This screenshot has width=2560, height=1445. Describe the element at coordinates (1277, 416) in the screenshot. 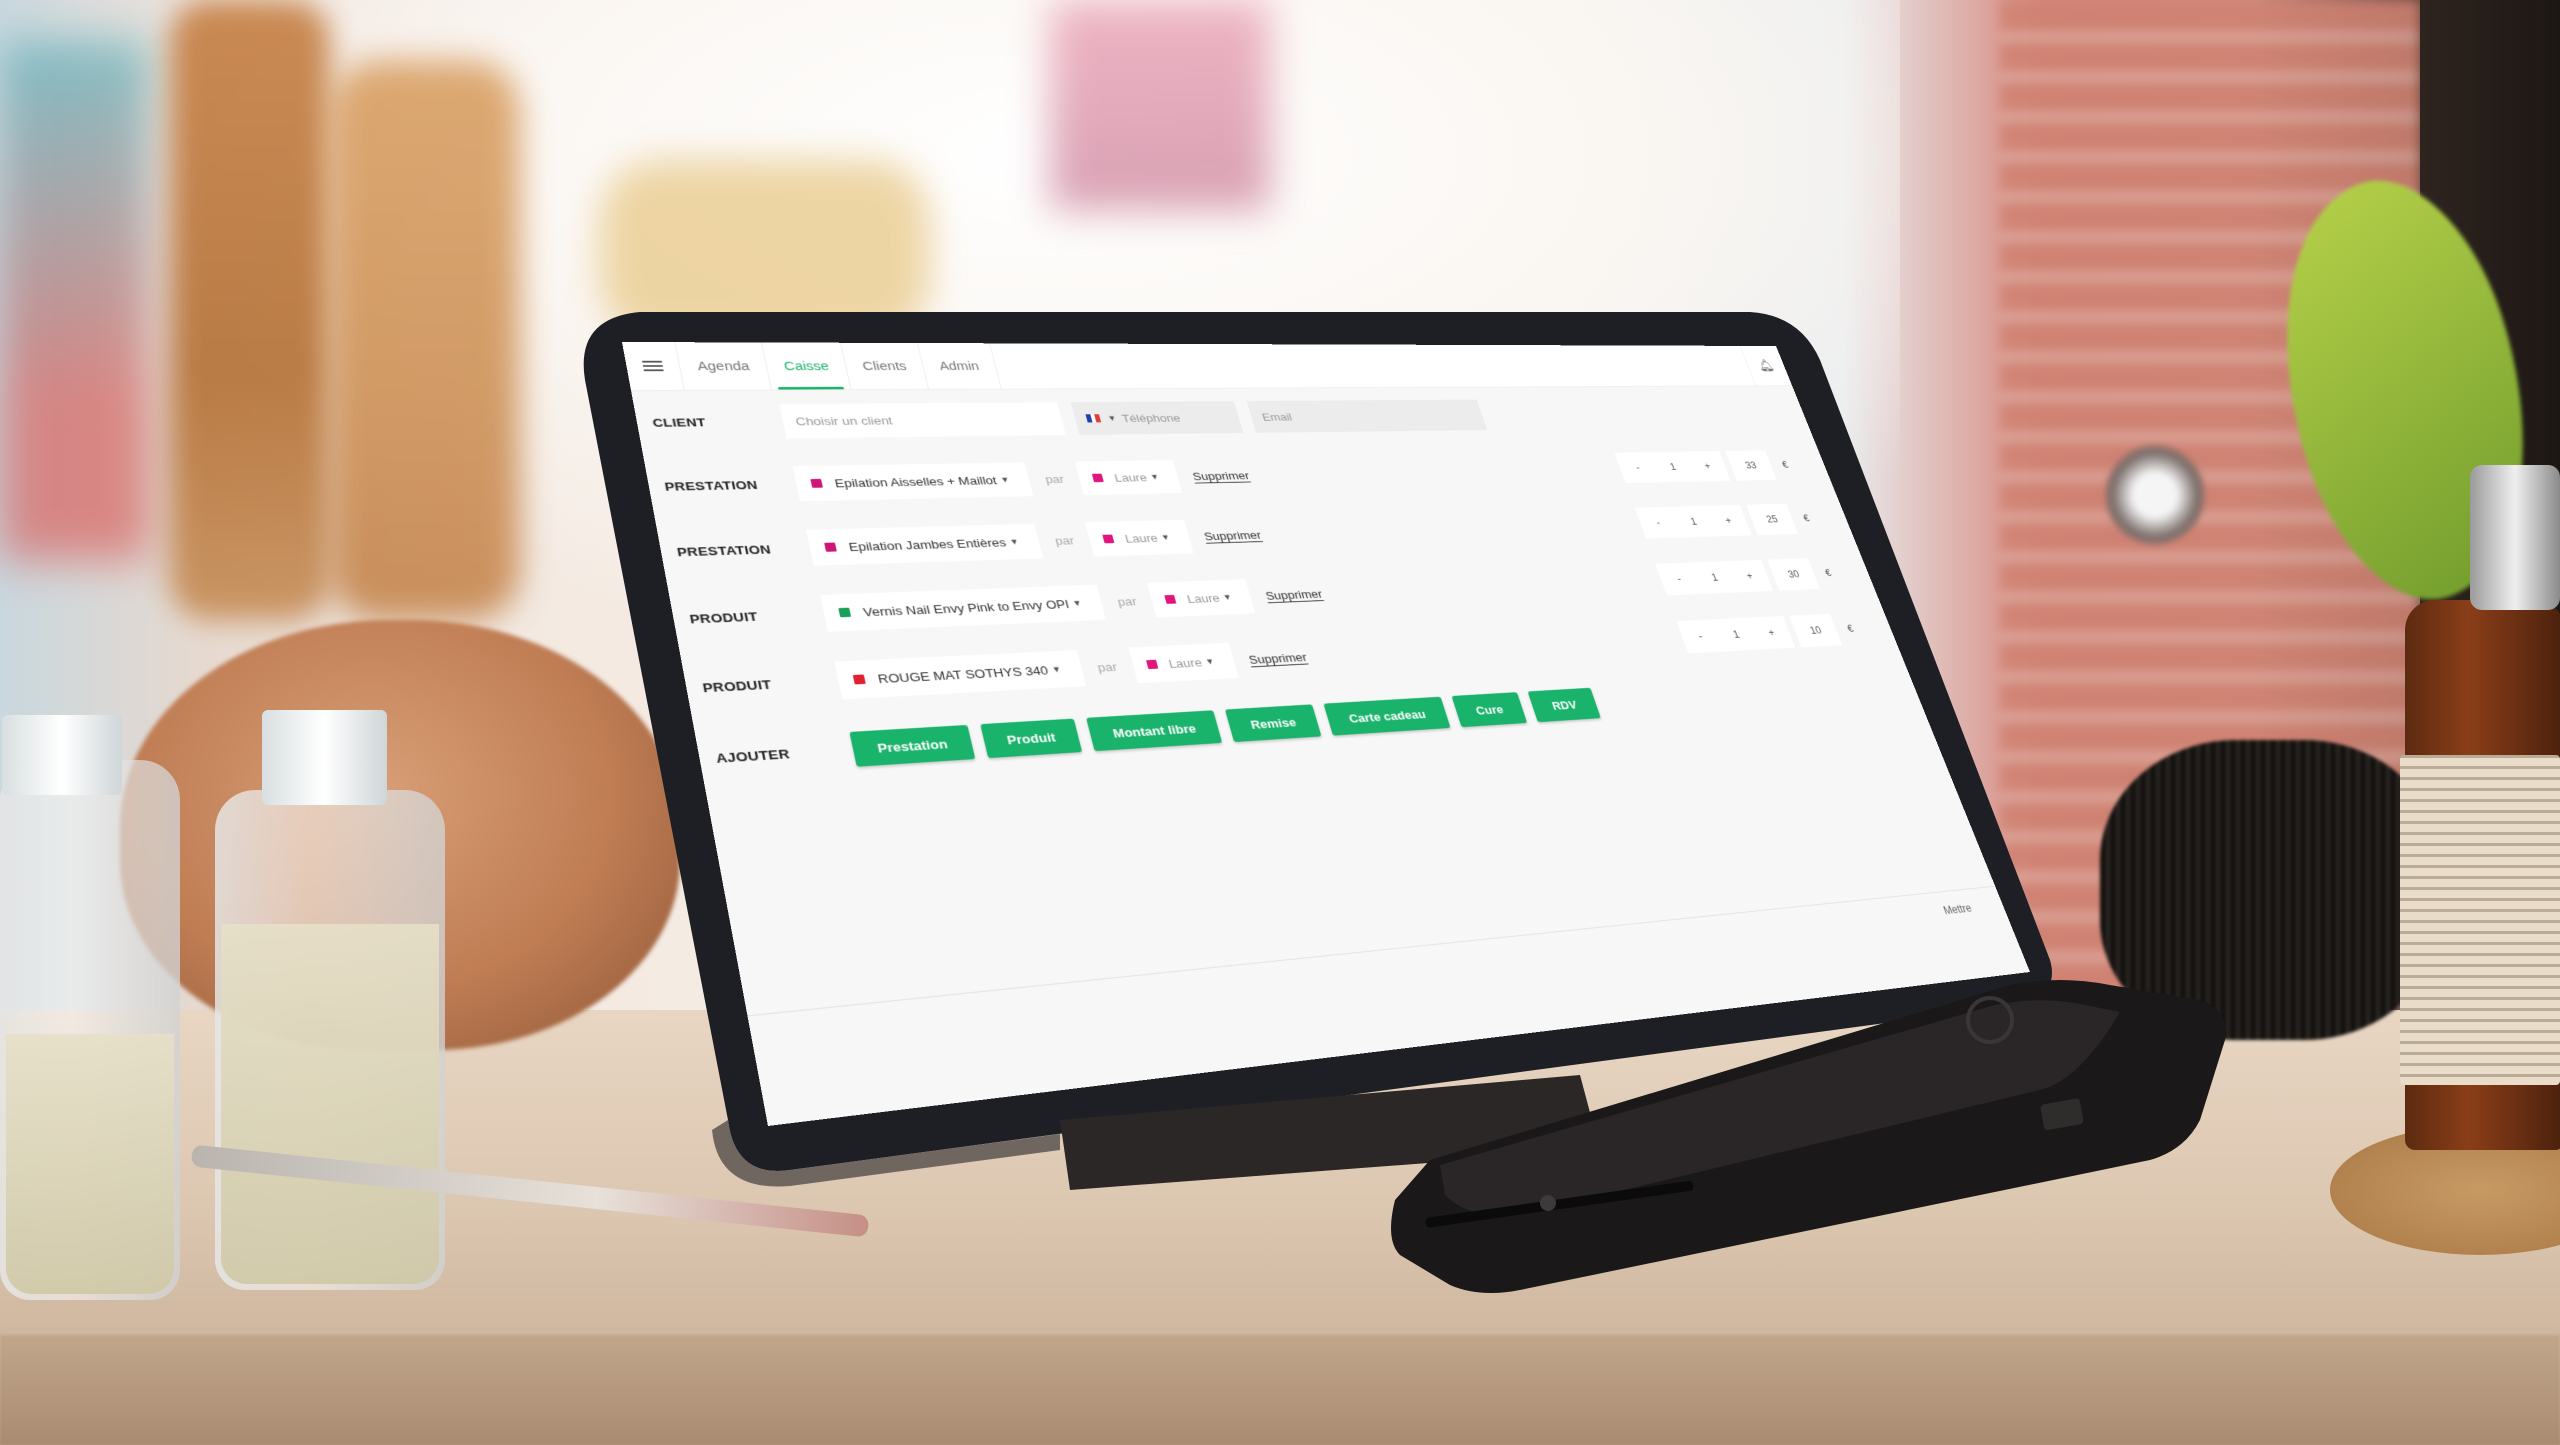

I see `email-placeholder: Email` at that location.